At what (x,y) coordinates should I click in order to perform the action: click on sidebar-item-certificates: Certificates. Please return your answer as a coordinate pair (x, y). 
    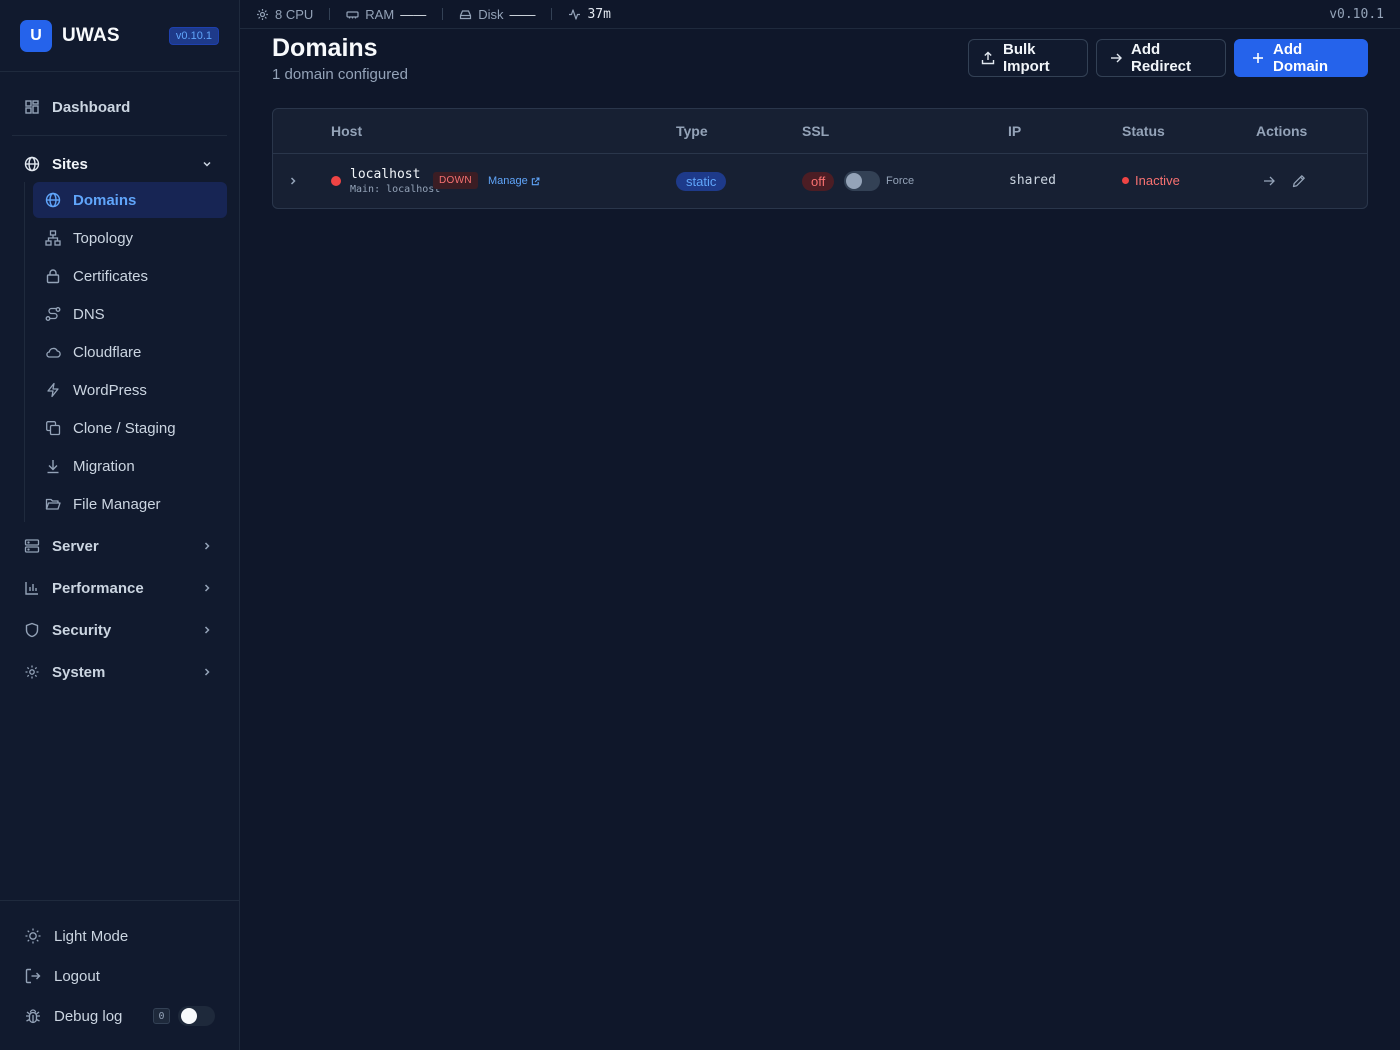
    Looking at the image, I should click on (130, 276).